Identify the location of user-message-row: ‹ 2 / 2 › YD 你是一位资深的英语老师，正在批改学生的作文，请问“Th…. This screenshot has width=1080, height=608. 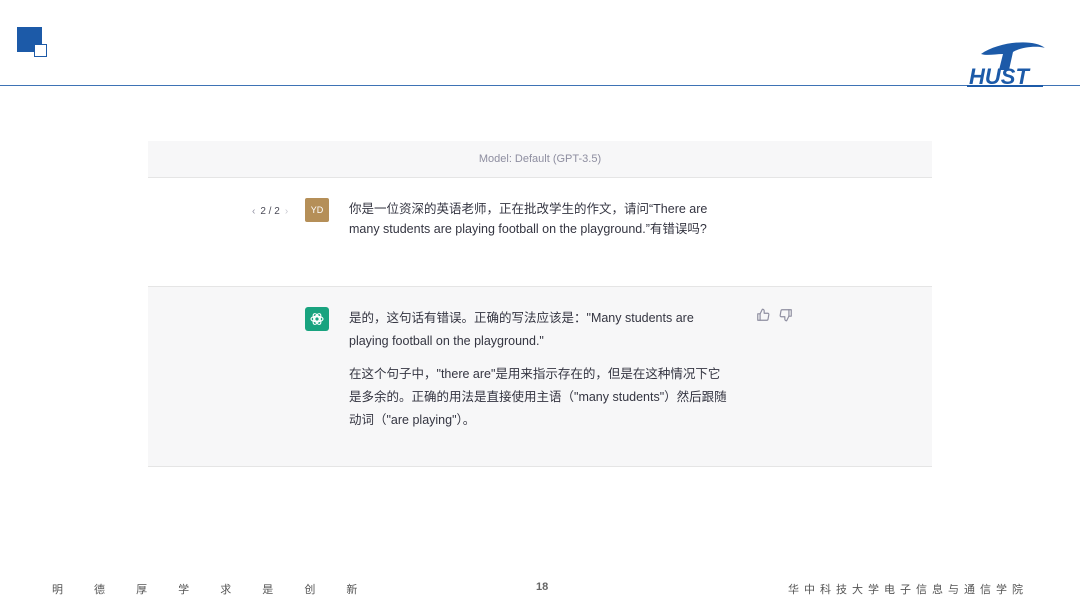
(540, 232).